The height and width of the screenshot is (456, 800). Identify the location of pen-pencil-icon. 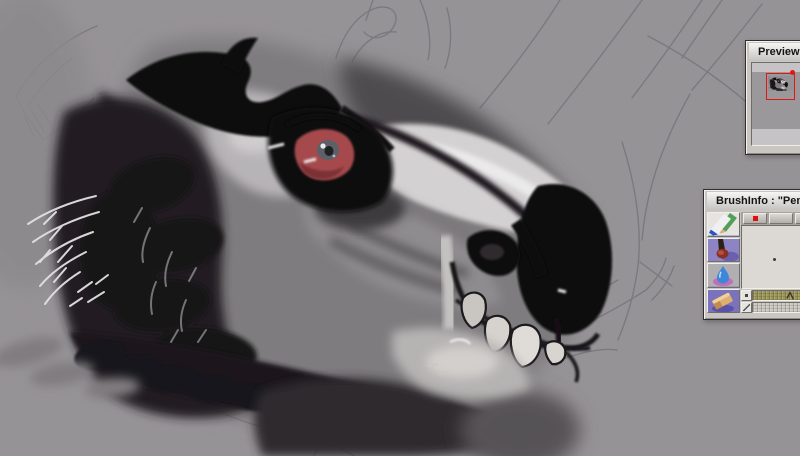
(723, 224).